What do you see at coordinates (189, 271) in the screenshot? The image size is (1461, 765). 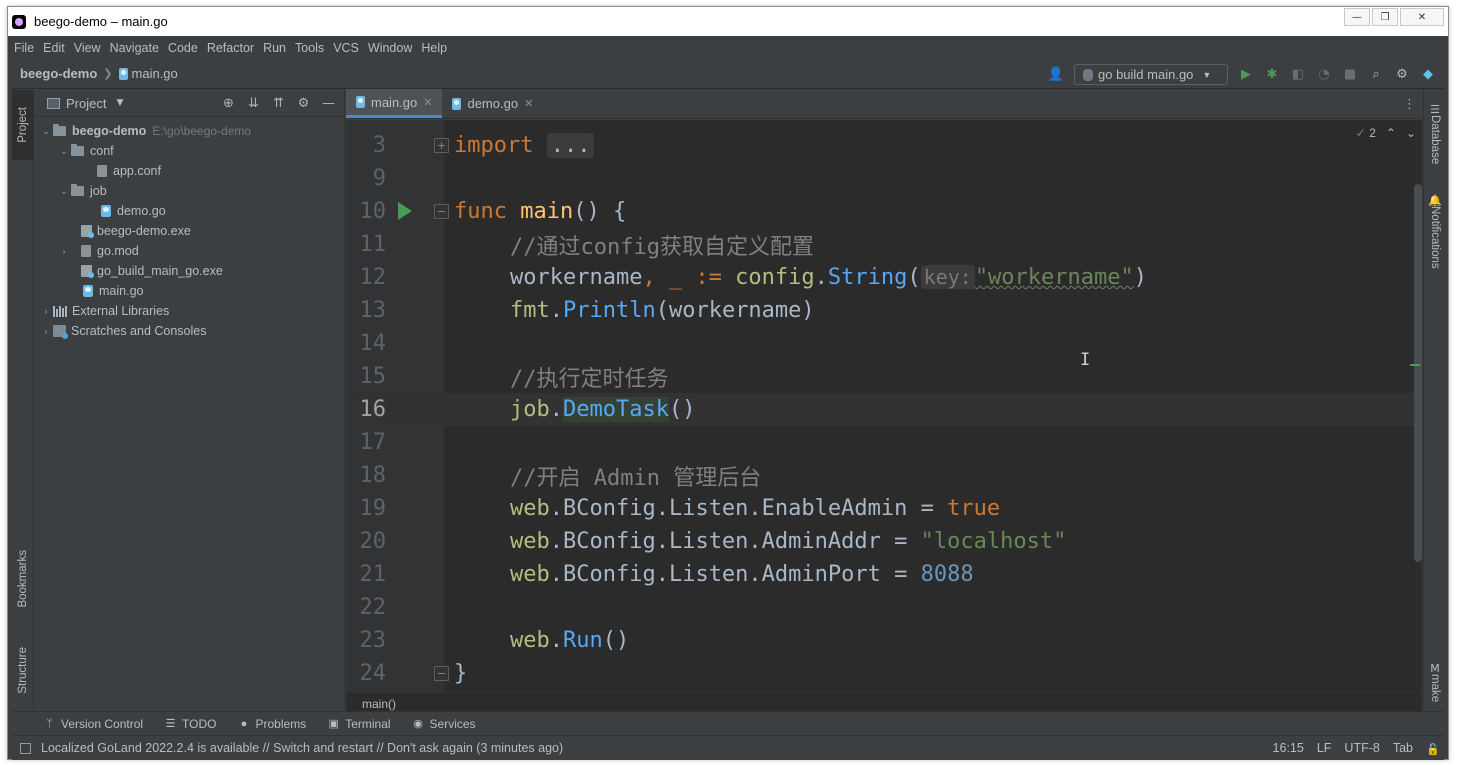 I see `tree-item-go-build-exe: go_build_main_go.exe` at bounding box center [189, 271].